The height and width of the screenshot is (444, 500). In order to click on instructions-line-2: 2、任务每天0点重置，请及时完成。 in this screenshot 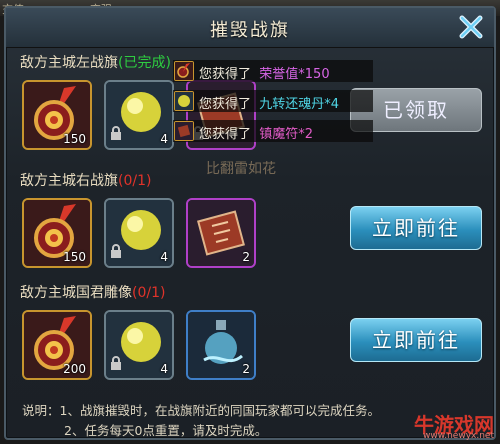, I will do `click(166, 430)`.